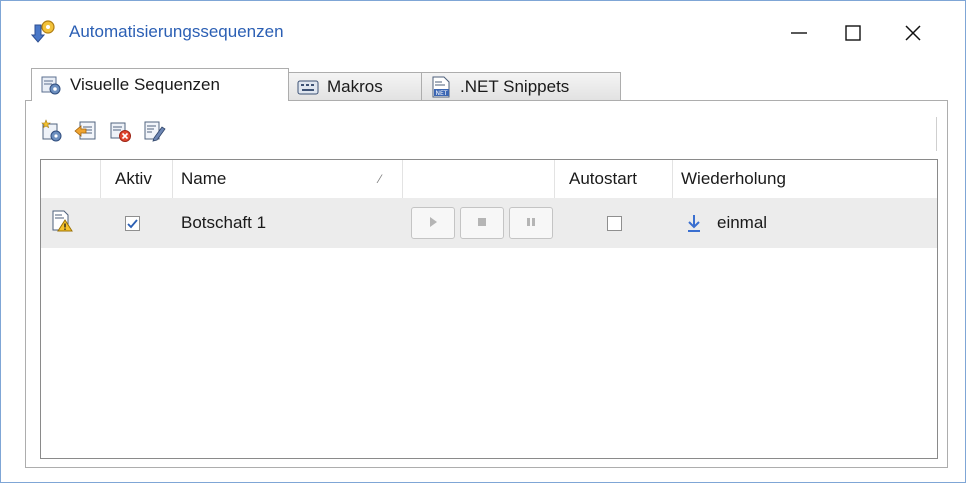  I want to click on repeat-value: einmal, so click(742, 222).